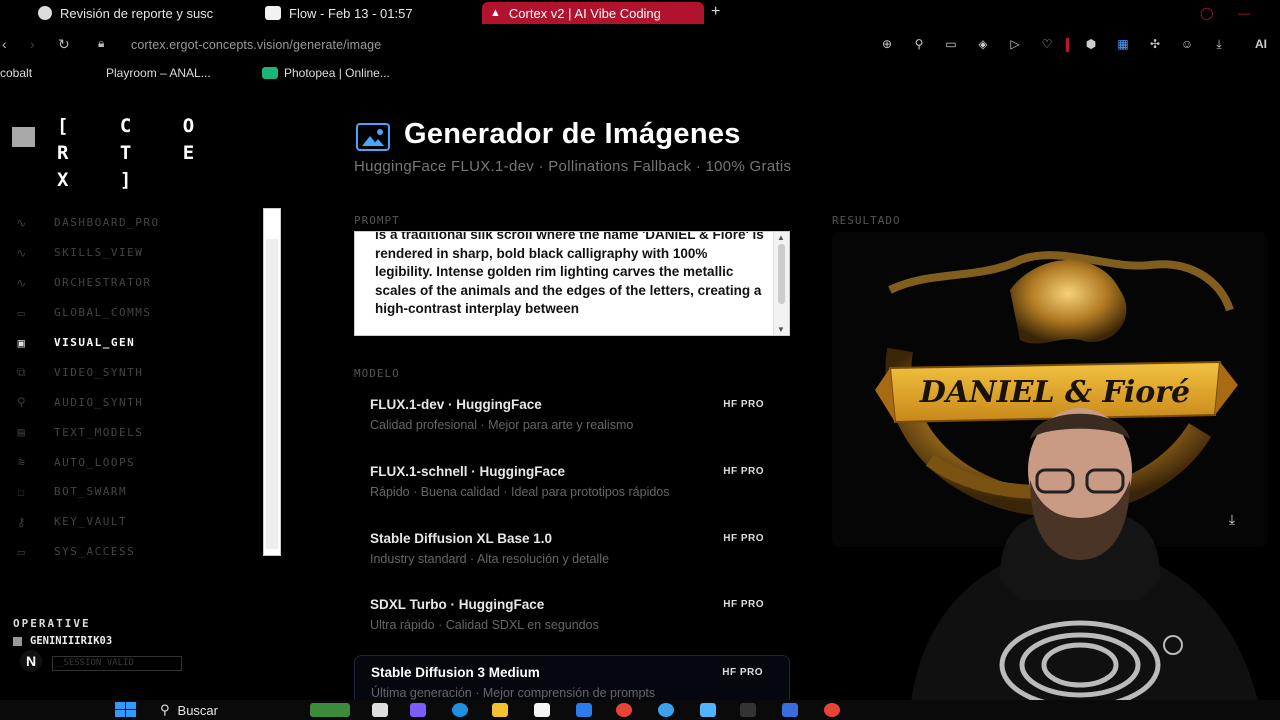 The height and width of the screenshot is (720, 1280). Describe the element at coordinates (52, 623) in the screenshot. I see `operative-label: OPERATIVE` at that location.